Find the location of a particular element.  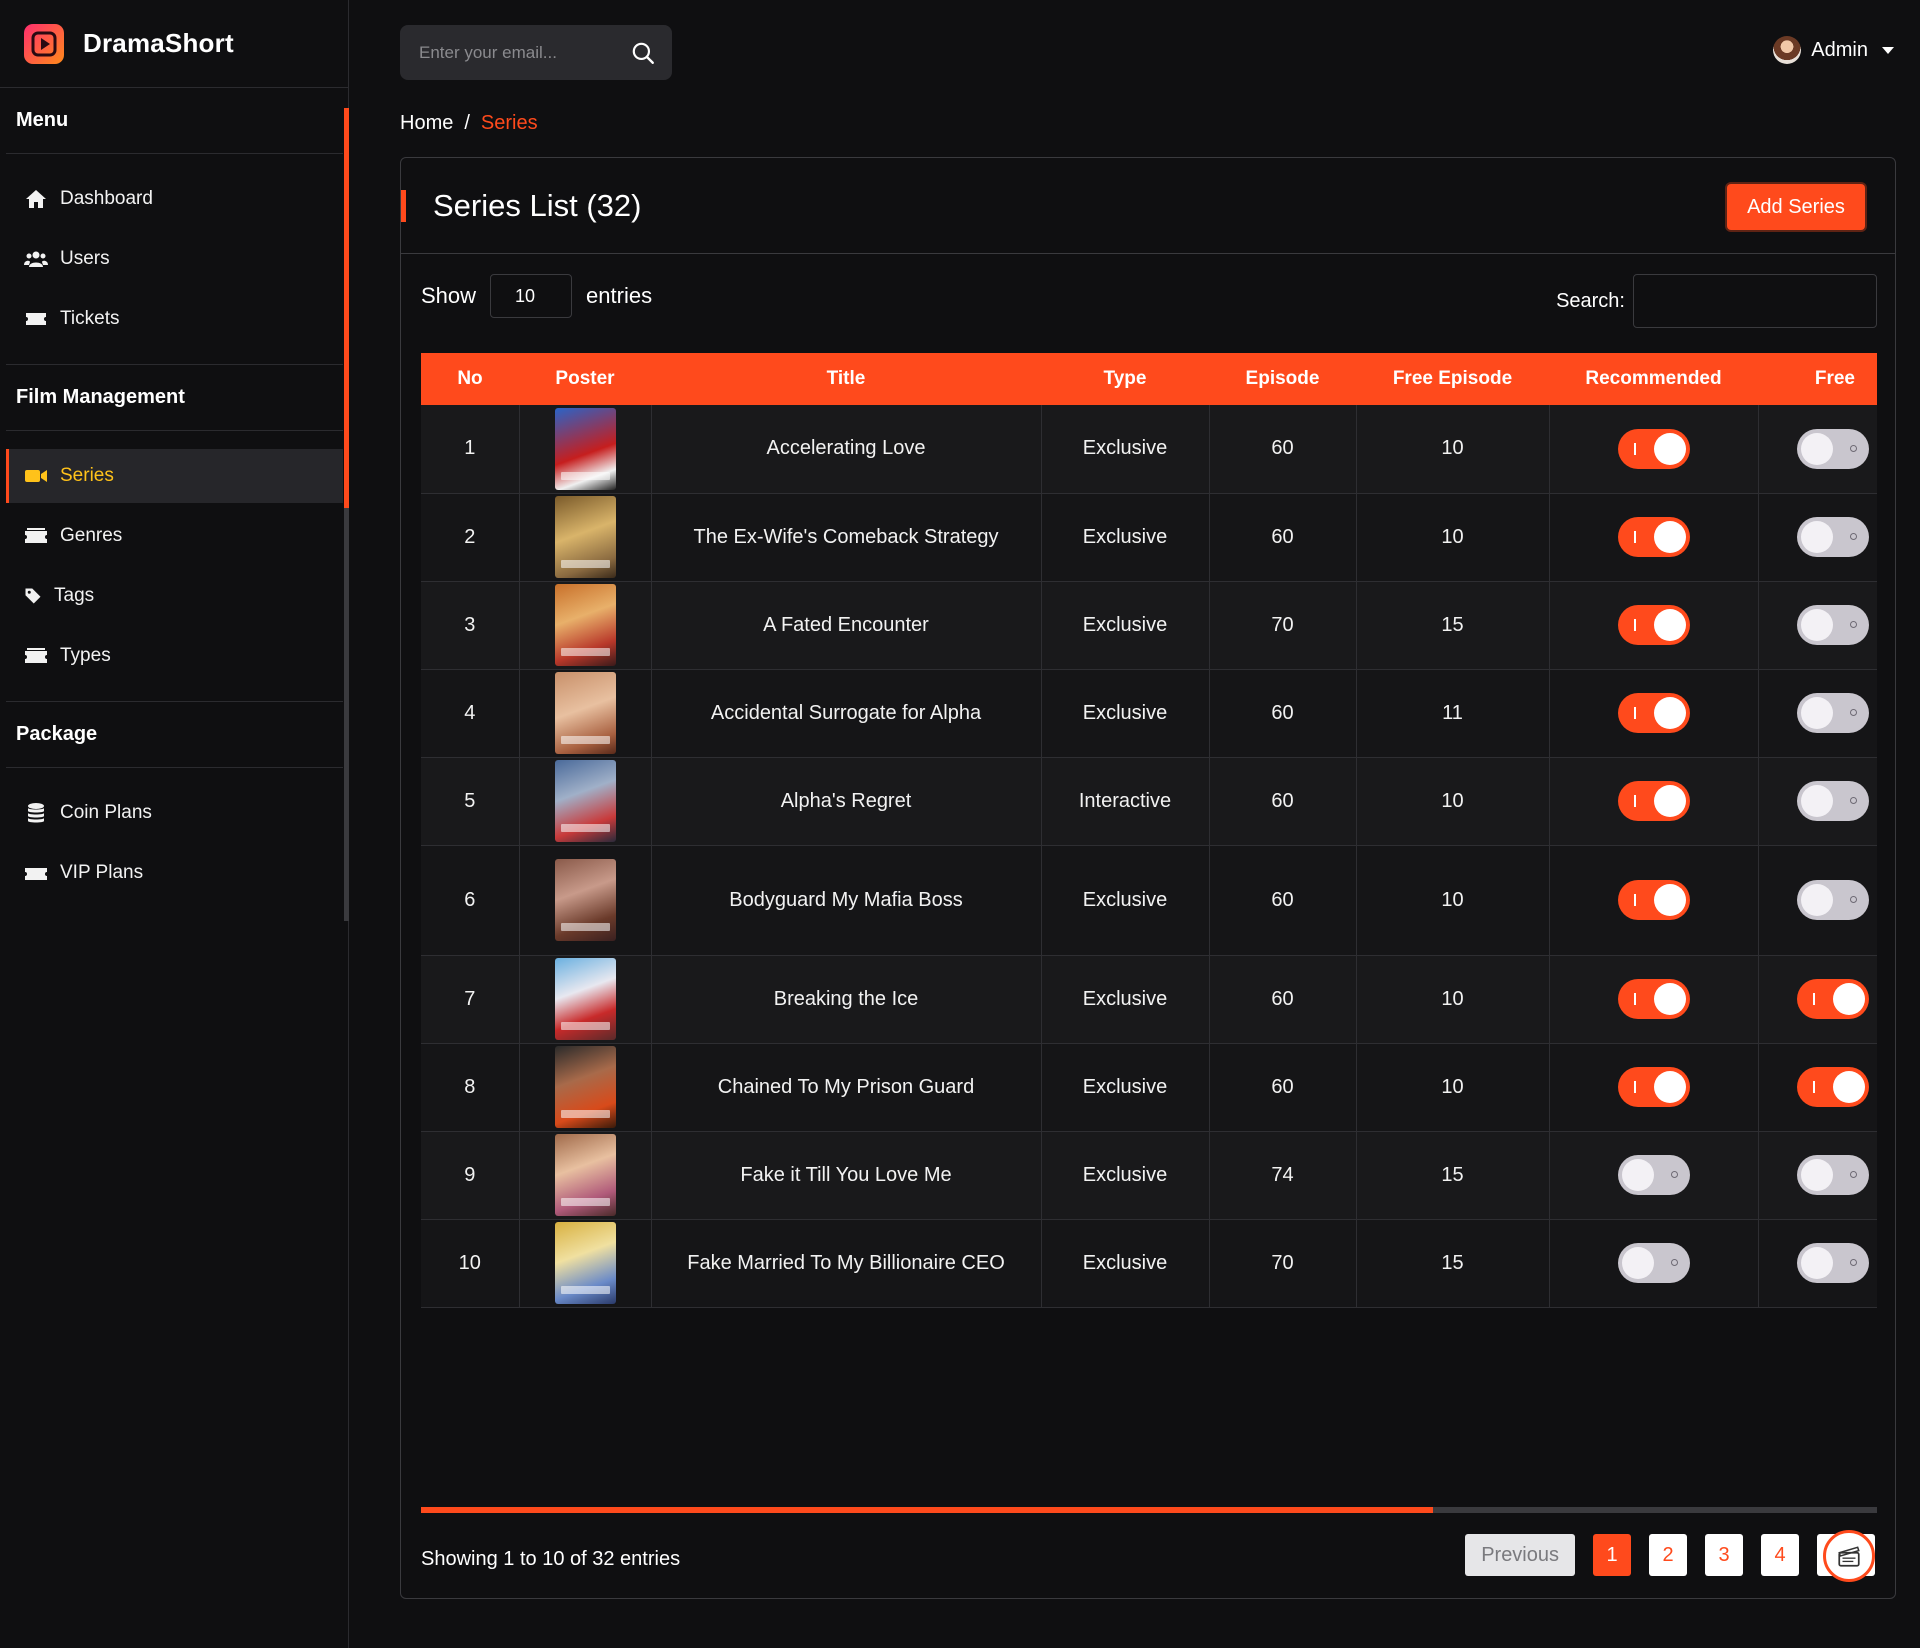

column-header: Poster is located at coordinates (585, 379).